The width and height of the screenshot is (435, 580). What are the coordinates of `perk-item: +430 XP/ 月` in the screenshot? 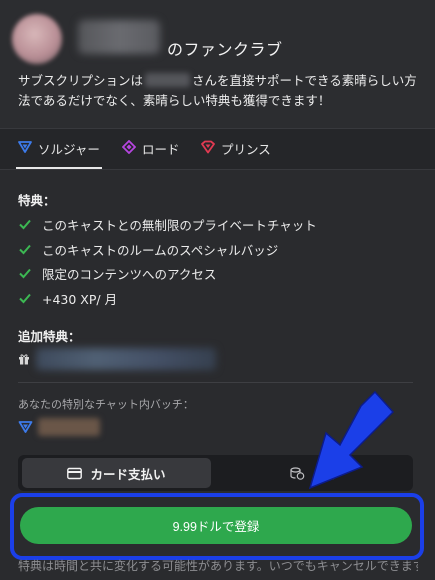 It's located at (67, 298).